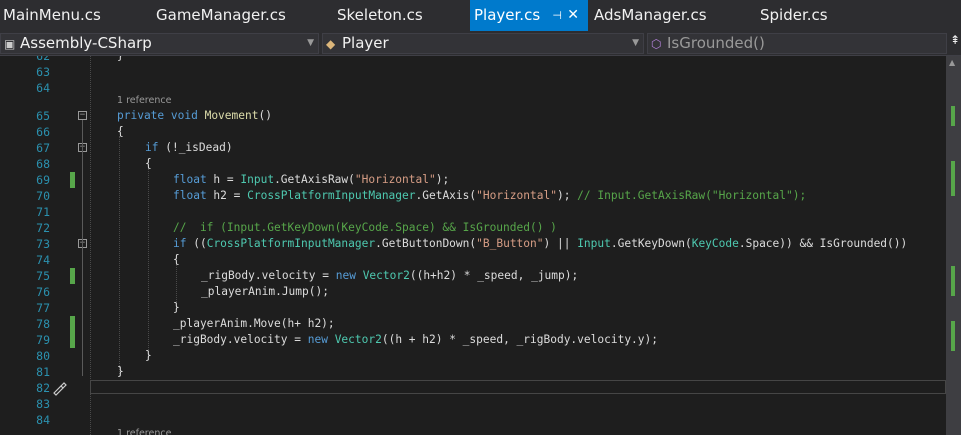 The image size is (961, 435). I want to click on line-number: 68, so click(43, 164).